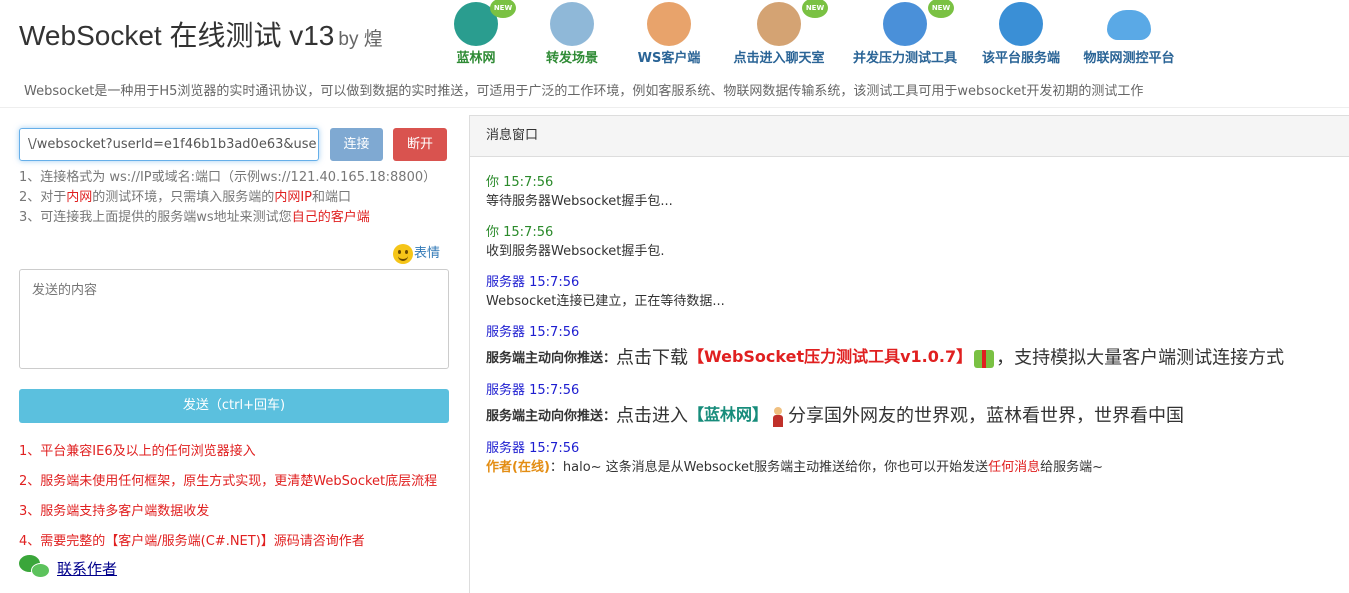 The image size is (1349, 593). What do you see at coordinates (234, 319) in the screenshot?
I see `message-input` at bounding box center [234, 319].